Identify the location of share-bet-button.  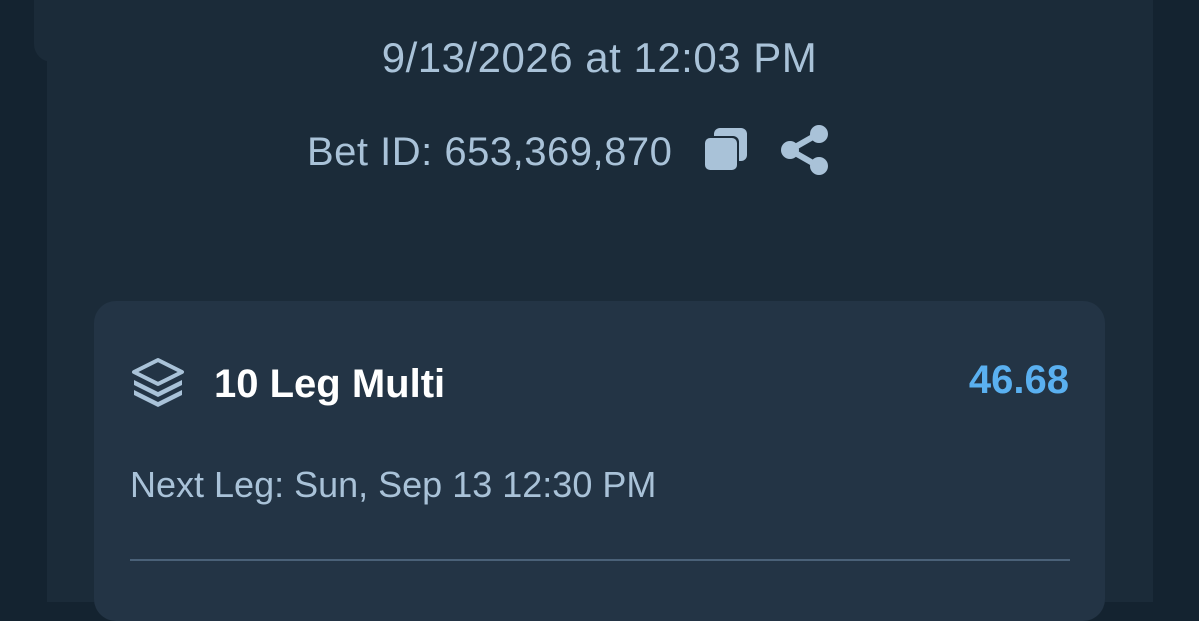
(805, 152).